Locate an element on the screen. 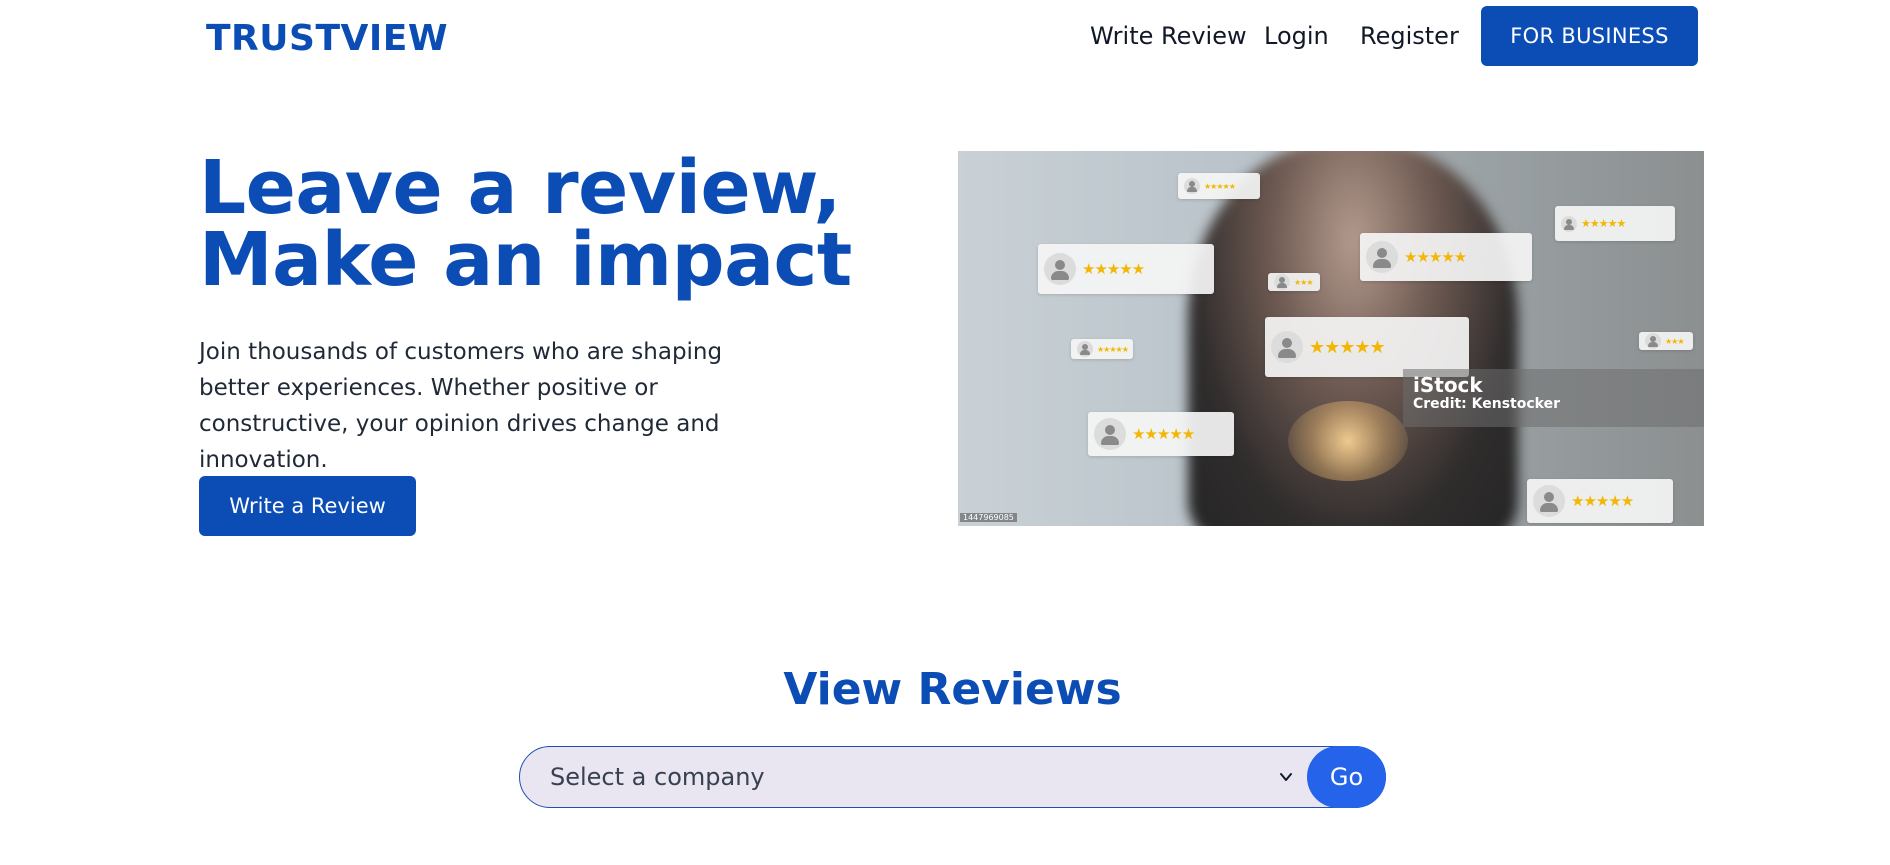 The image size is (1890, 865). istock-watermark: iStock Credit: Kenstocker is located at coordinates (1553, 398).